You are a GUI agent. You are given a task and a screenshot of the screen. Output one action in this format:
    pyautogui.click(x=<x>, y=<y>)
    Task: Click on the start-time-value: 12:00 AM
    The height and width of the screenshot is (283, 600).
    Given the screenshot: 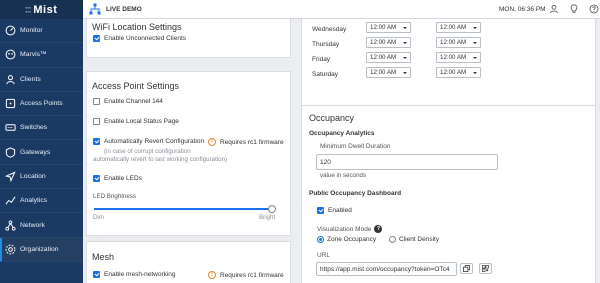 What is the action you would take?
    pyautogui.click(x=383, y=42)
    